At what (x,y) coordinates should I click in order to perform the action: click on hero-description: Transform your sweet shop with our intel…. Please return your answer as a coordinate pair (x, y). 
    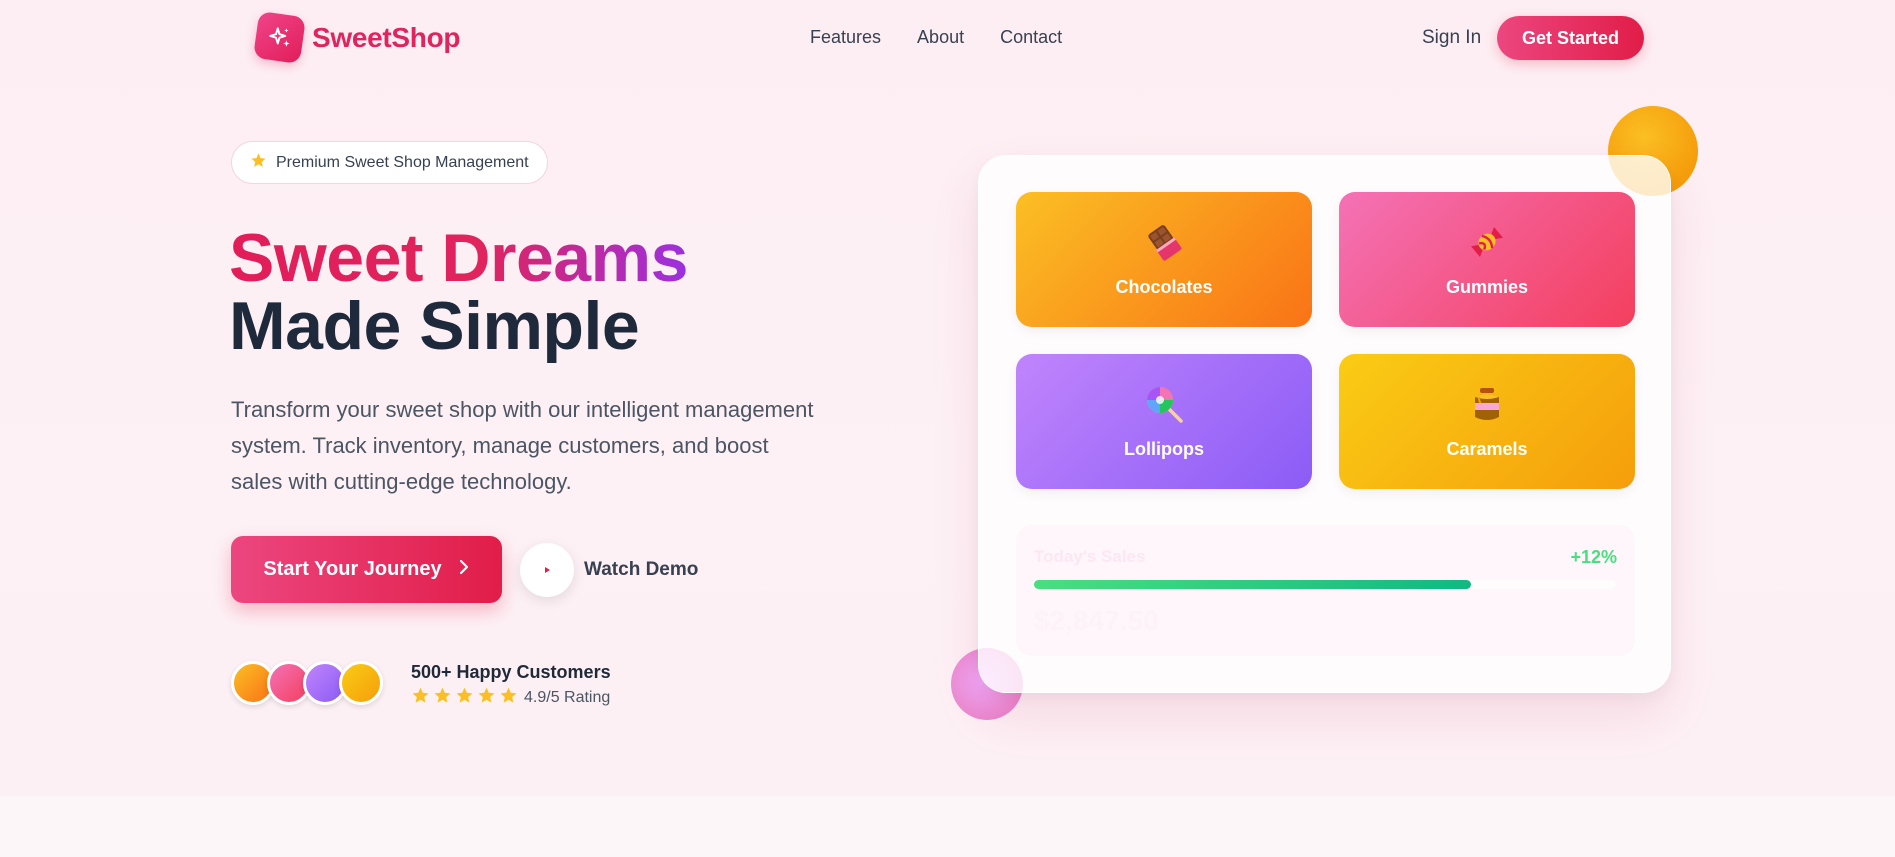
    Looking at the image, I should click on (522, 445).